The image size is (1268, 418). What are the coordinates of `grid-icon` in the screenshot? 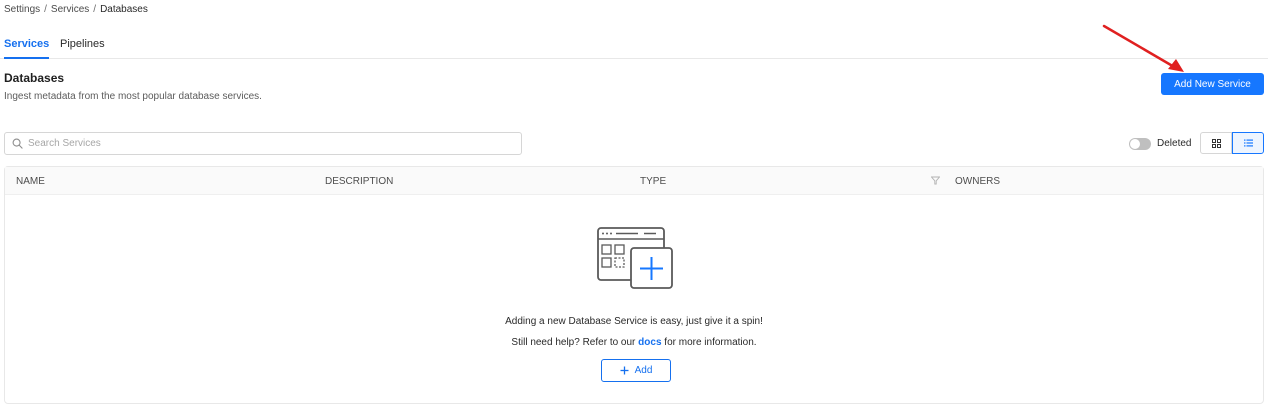 It's located at (1216, 143).